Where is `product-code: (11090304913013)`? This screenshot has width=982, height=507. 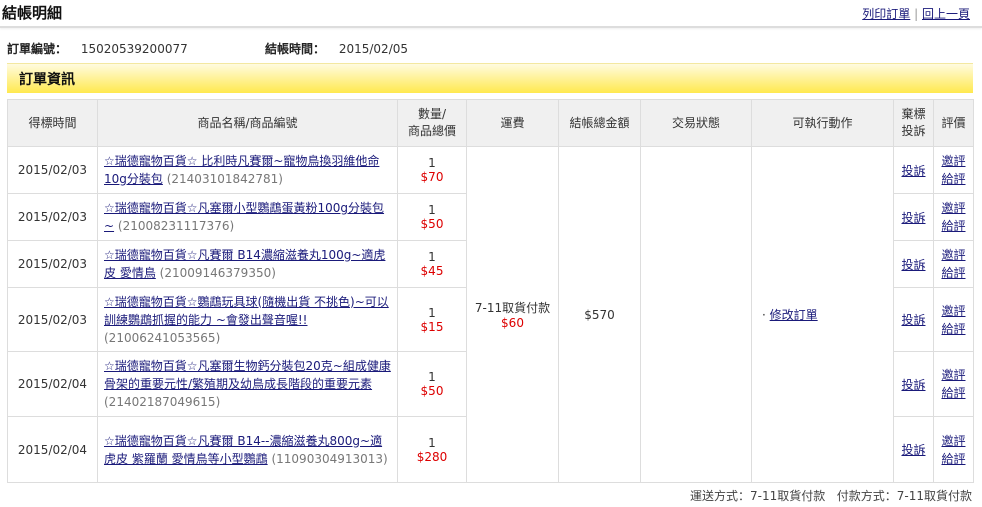
product-code: (11090304913013) is located at coordinates (329, 458).